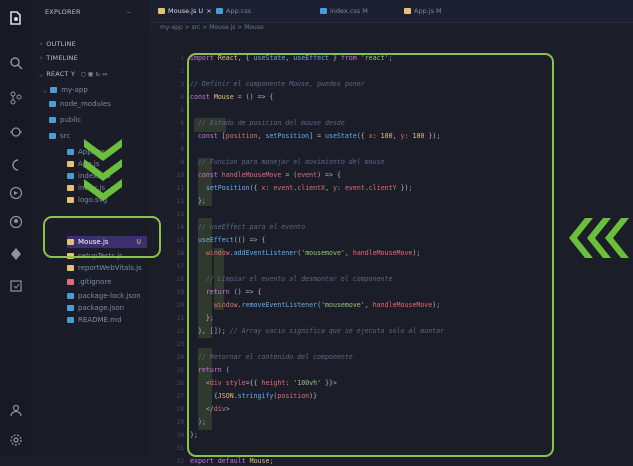 The height and width of the screenshot is (466, 633). What do you see at coordinates (16, 193) in the screenshot?
I see `live-share-icon` at bounding box center [16, 193].